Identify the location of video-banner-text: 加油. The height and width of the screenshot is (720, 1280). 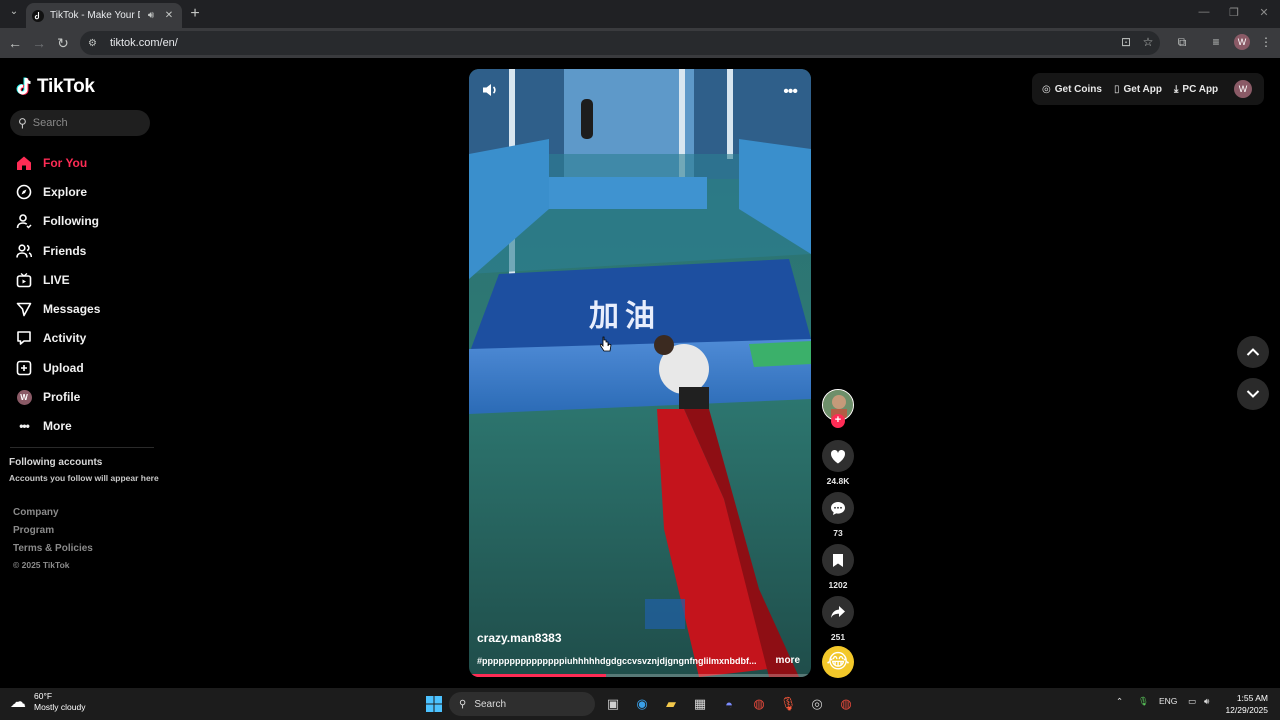
(625, 316).